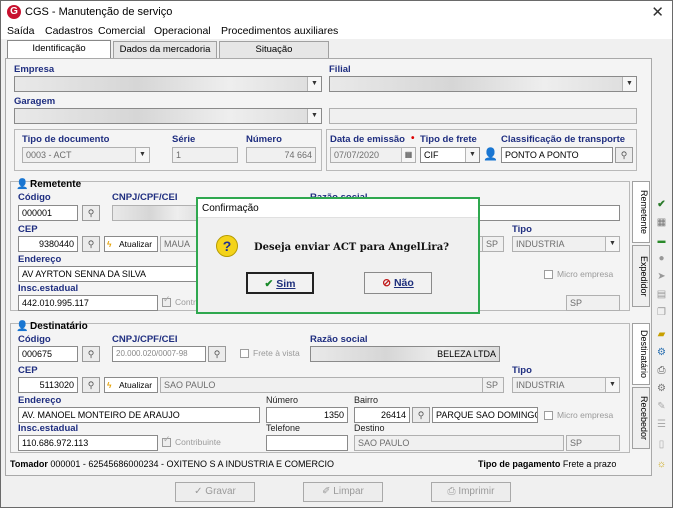  Describe the element at coordinates (641, 418) in the screenshot. I see `side-tab-recebedor: Recebedor` at that location.